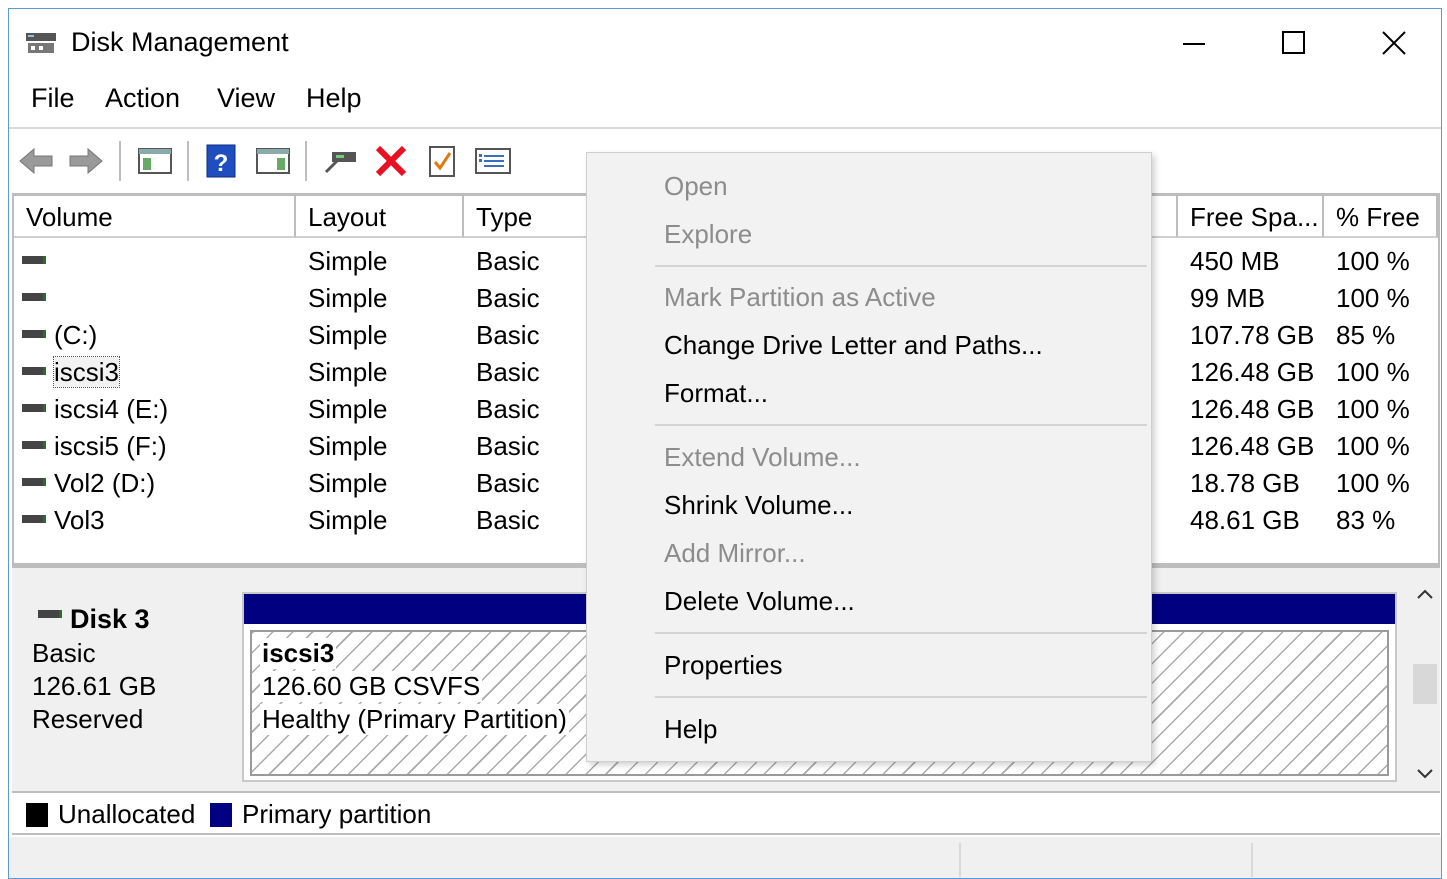 Image resolution: width=1447 pixels, height=879 pixels. I want to click on volume-cell: (C:), so click(59, 335).